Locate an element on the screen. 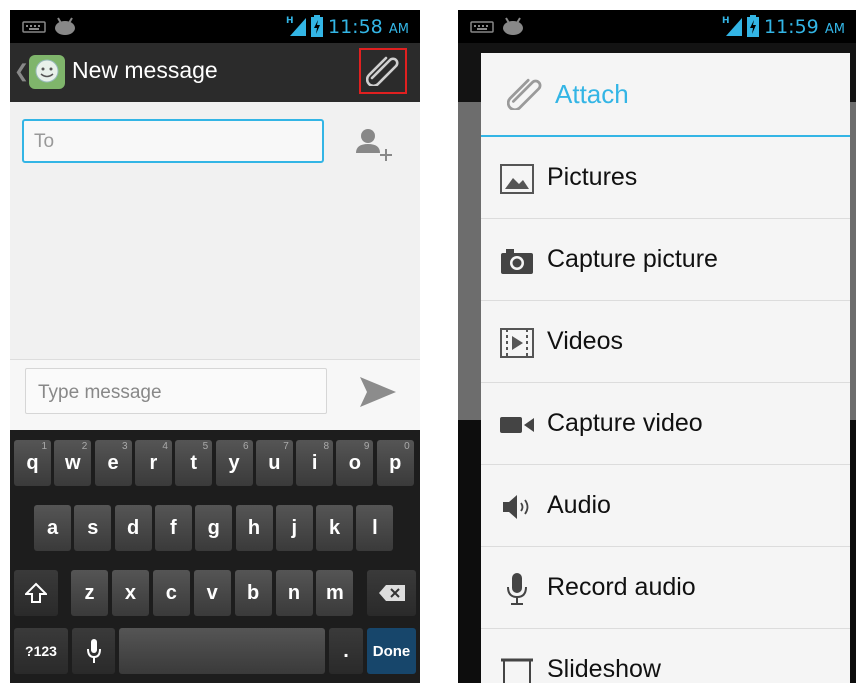  key-number-hint: 5 is located at coordinates (205, 446).